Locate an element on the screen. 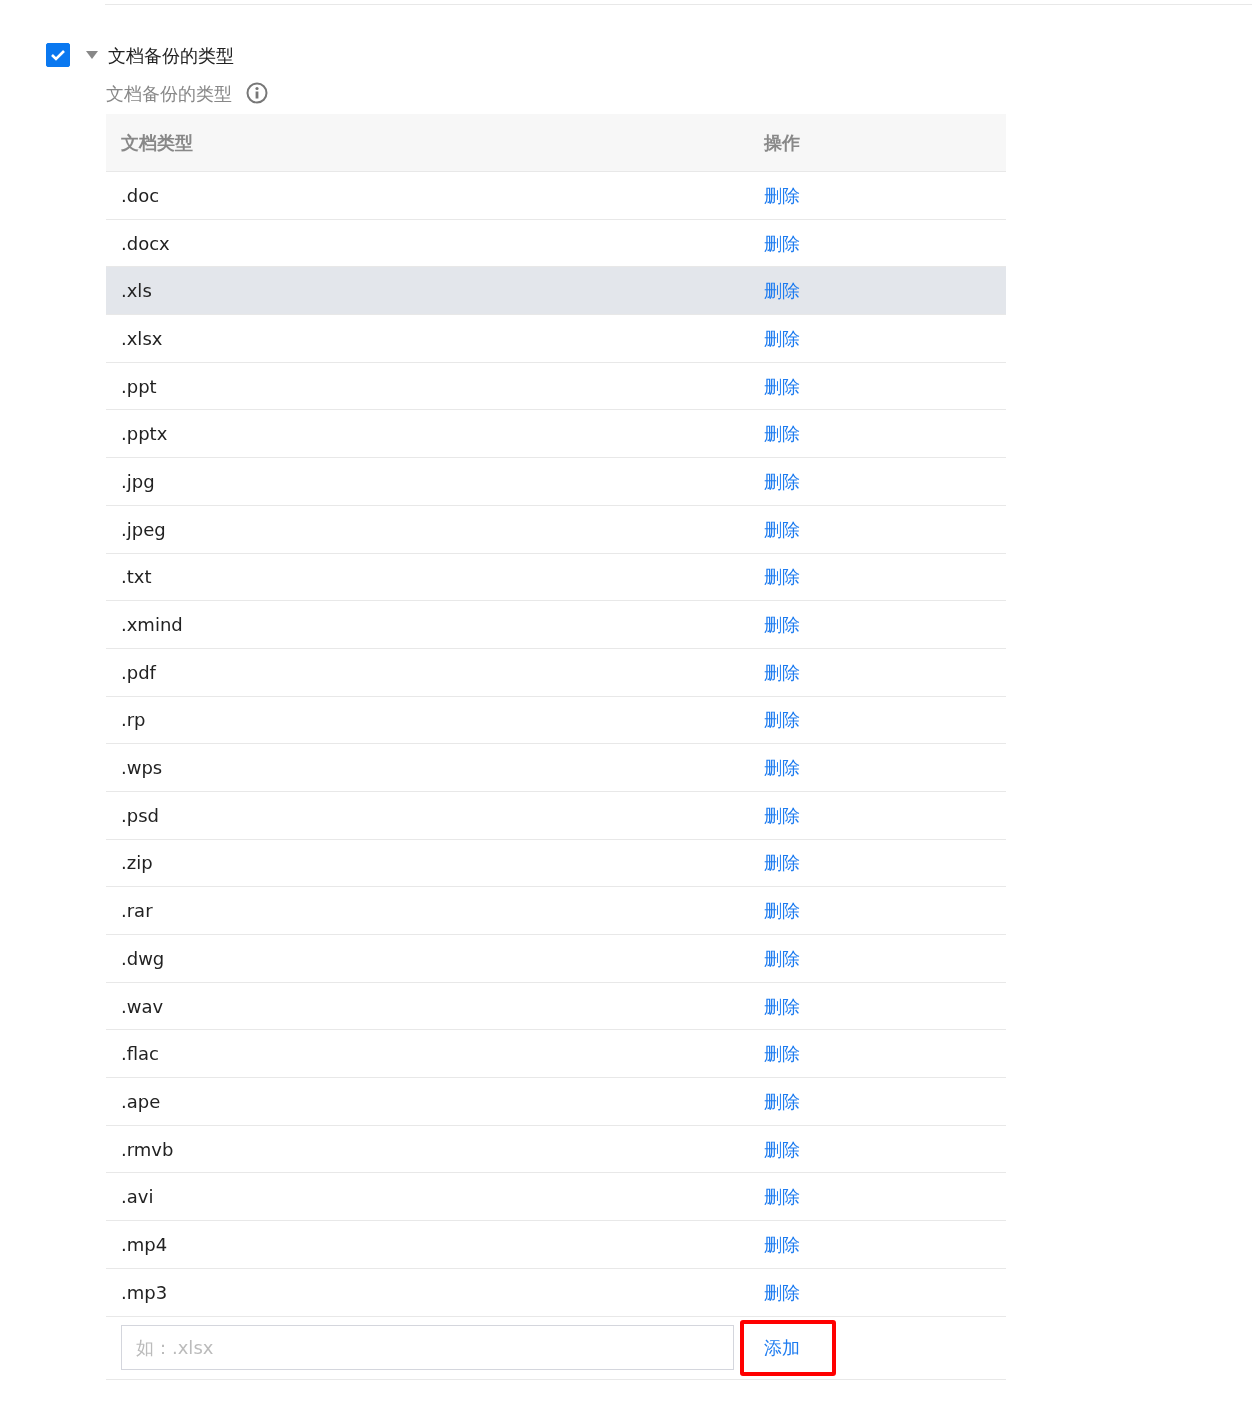 This screenshot has height=1417, width=1252. section-title: 文档备份的类型 is located at coordinates (171, 55).